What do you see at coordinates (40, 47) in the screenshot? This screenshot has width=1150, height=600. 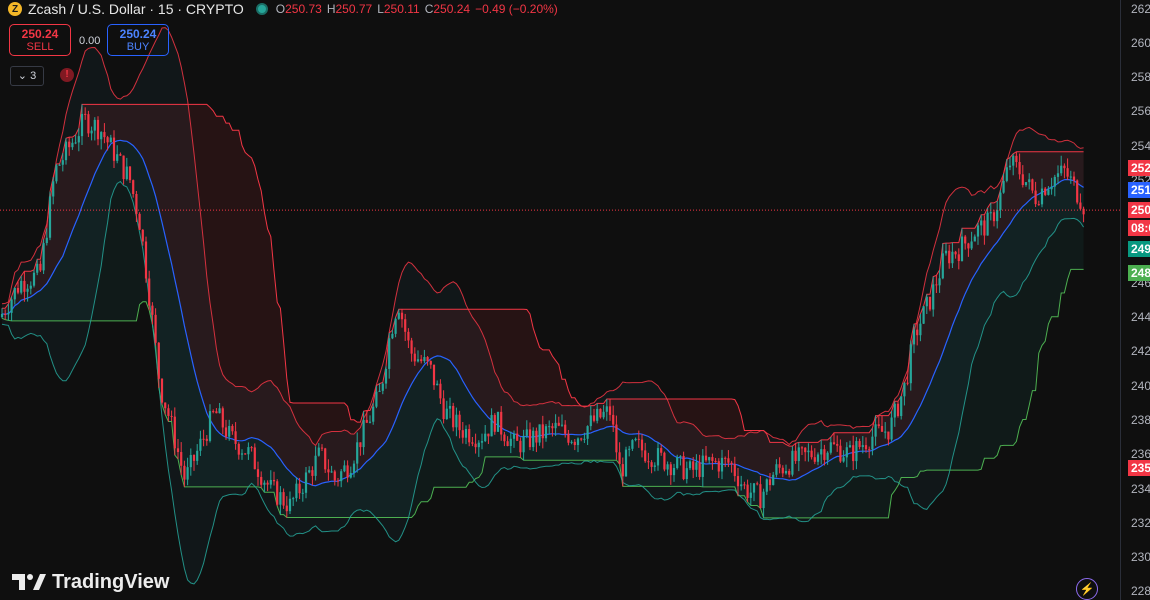 I see `sell-label: SELL` at bounding box center [40, 47].